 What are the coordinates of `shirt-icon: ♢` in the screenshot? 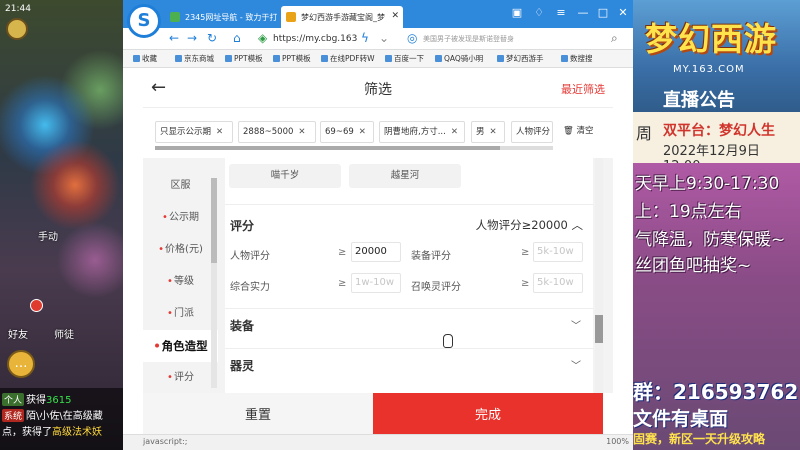 It's located at (539, 13).